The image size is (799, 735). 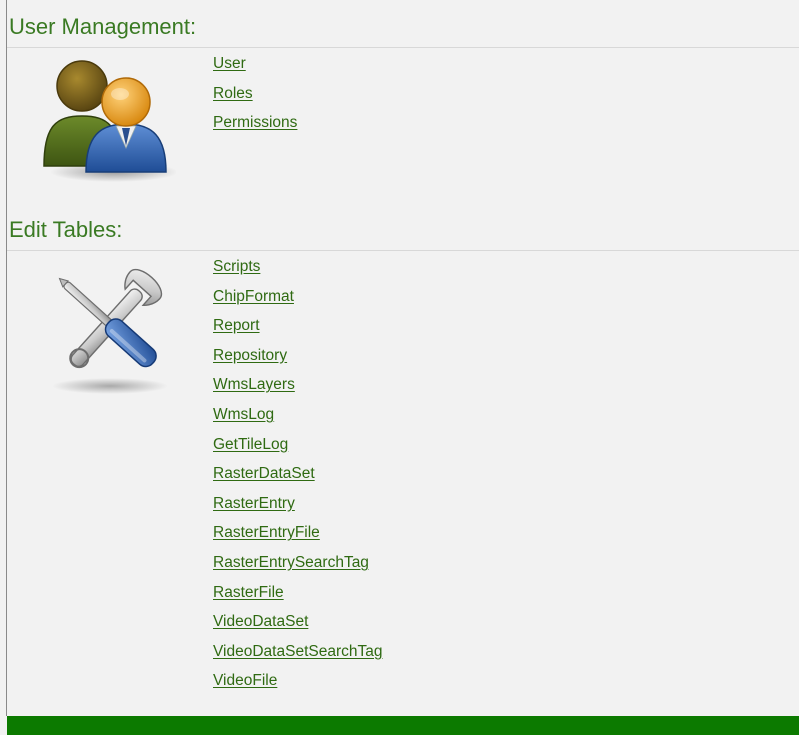 I want to click on footer-bar, so click(x=403, y=725).